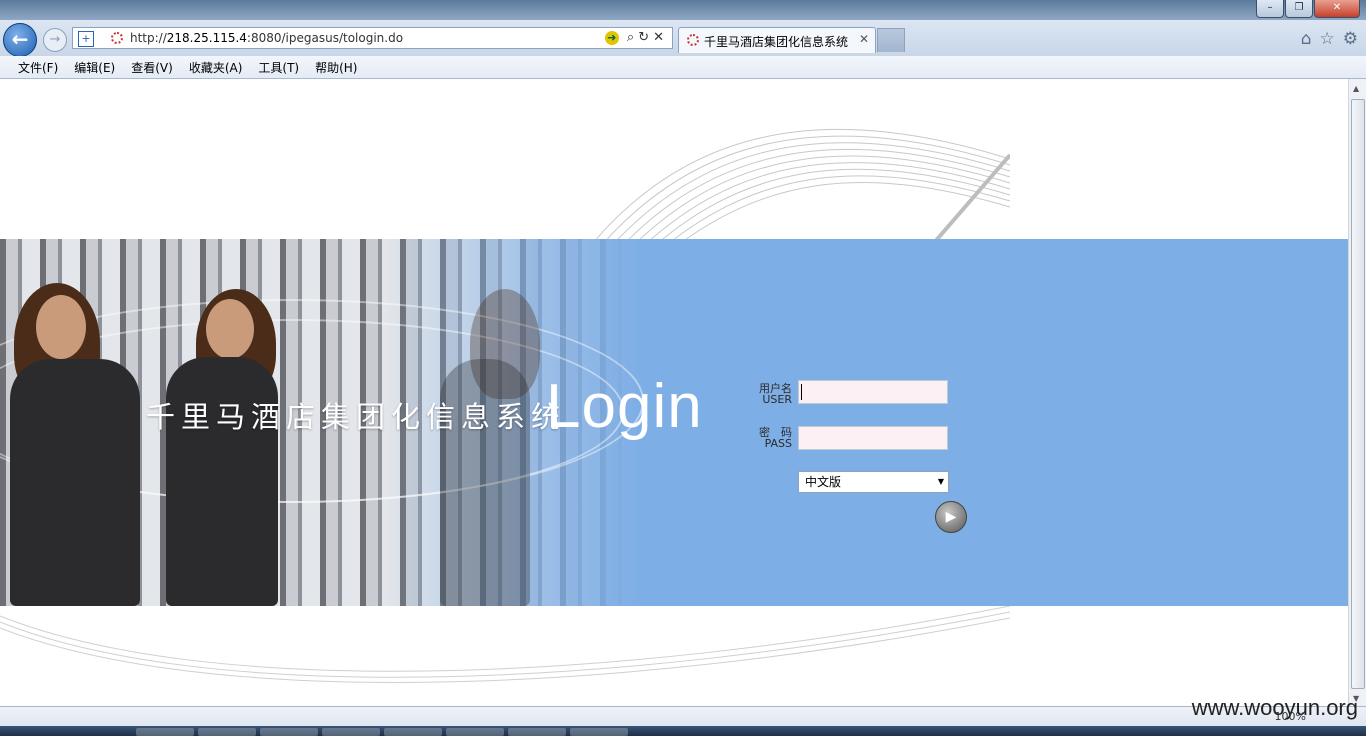 Image resolution: width=1366 pixels, height=736 pixels. What do you see at coordinates (20, 40) in the screenshot?
I see `back-button: ←` at bounding box center [20, 40].